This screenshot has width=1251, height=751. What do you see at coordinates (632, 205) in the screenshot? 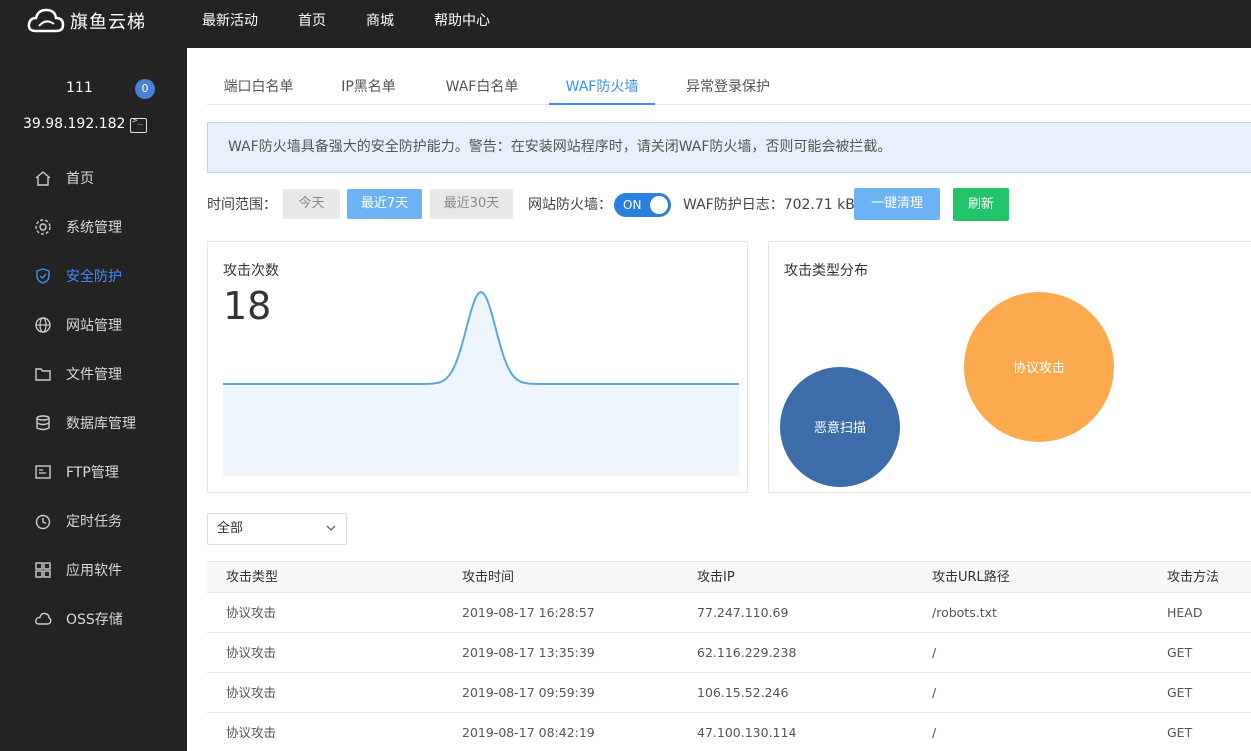
I see `toggle-state: ON` at bounding box center [632, 205].